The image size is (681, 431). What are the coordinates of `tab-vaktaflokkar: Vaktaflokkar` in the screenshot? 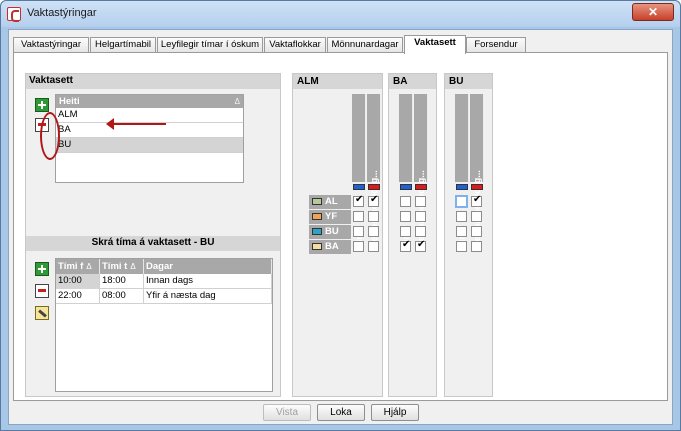 It's located at (295, 45).